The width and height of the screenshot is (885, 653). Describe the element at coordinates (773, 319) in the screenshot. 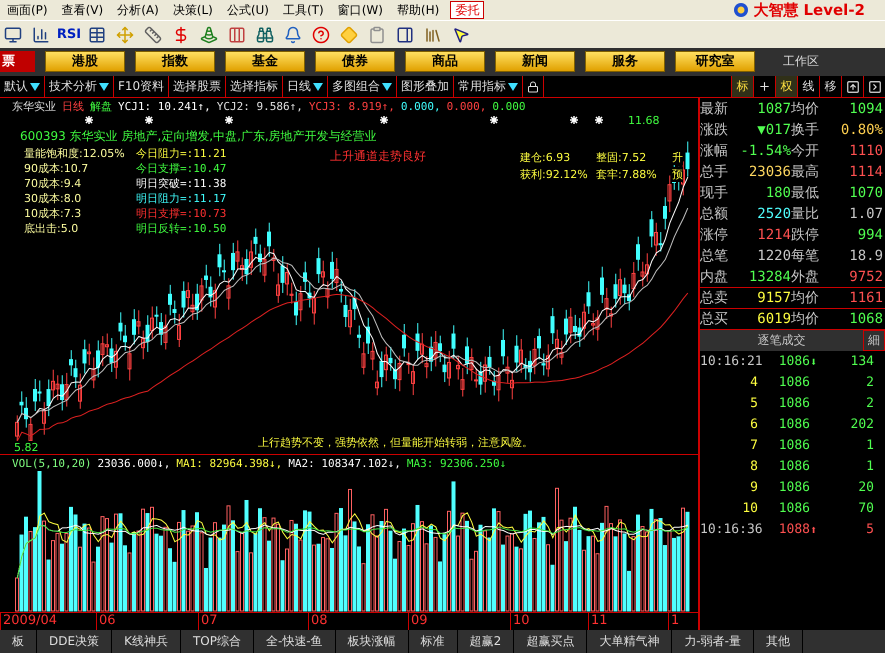

I see `quote-value: 6019` at that location.